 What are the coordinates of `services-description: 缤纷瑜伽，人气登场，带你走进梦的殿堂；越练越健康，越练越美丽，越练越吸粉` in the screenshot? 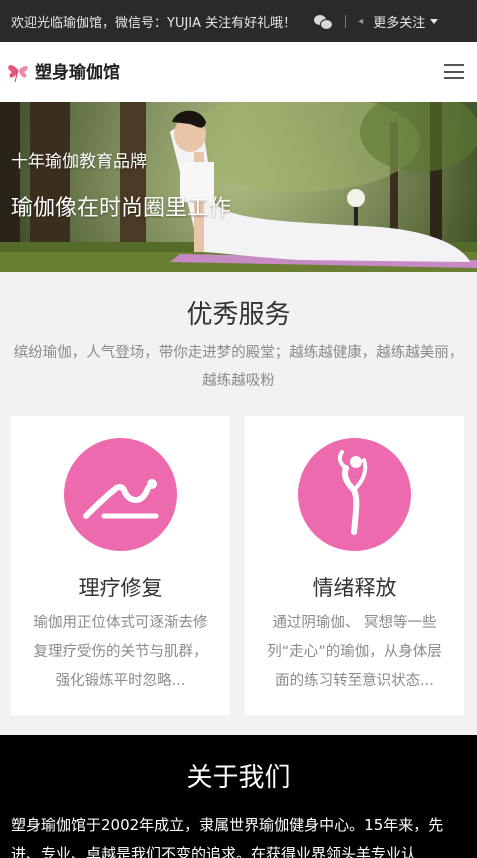 It's located at (238, 367).